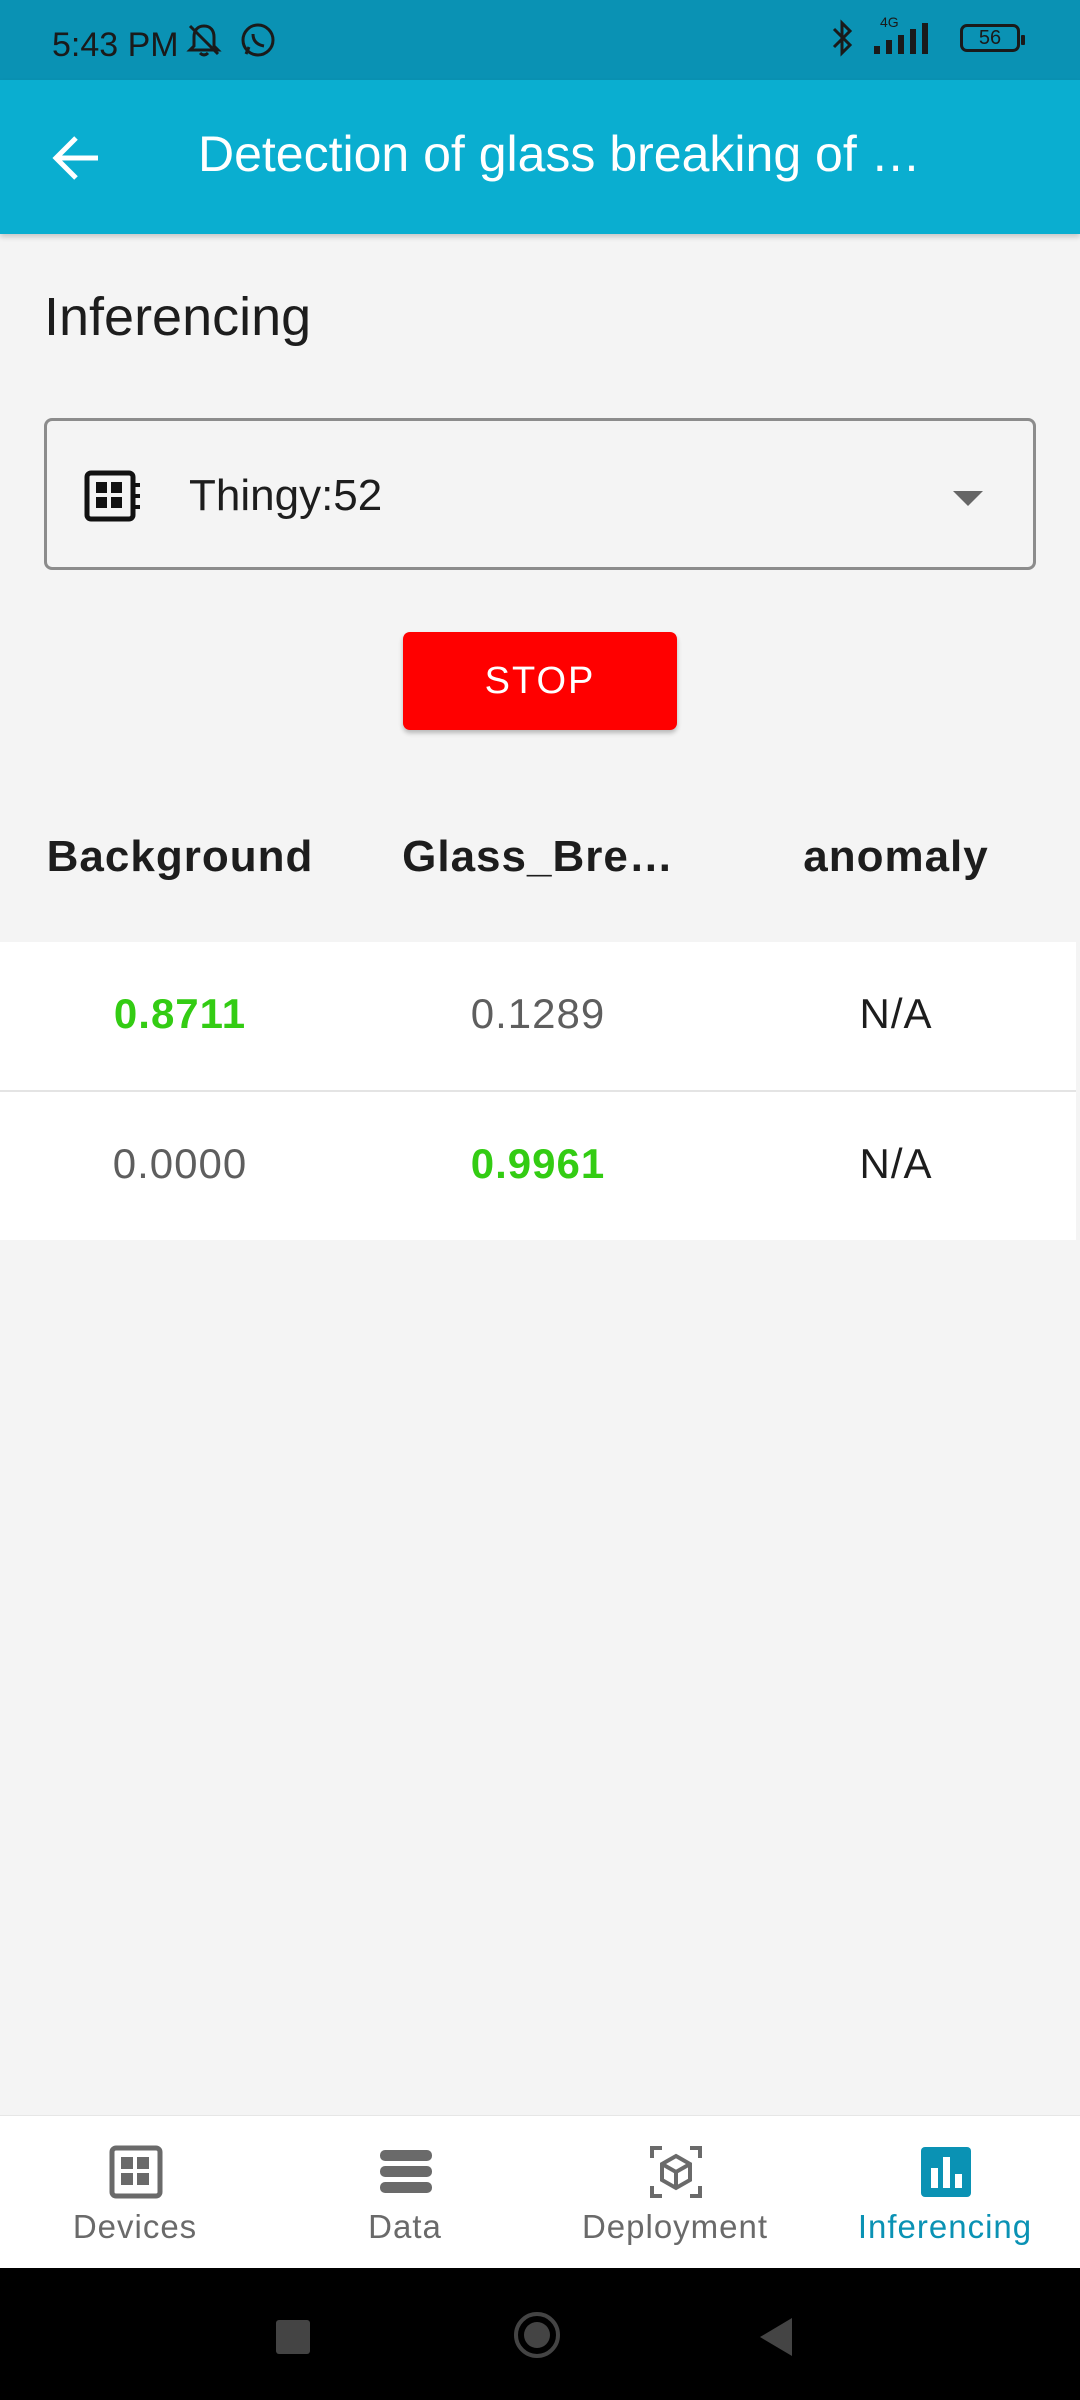 The width and height of the screenshot is (1080, 2400). Describe the element at coordinates (135, 2226) in the screenshot. I see `nav-label-devices: Devices` at that location.